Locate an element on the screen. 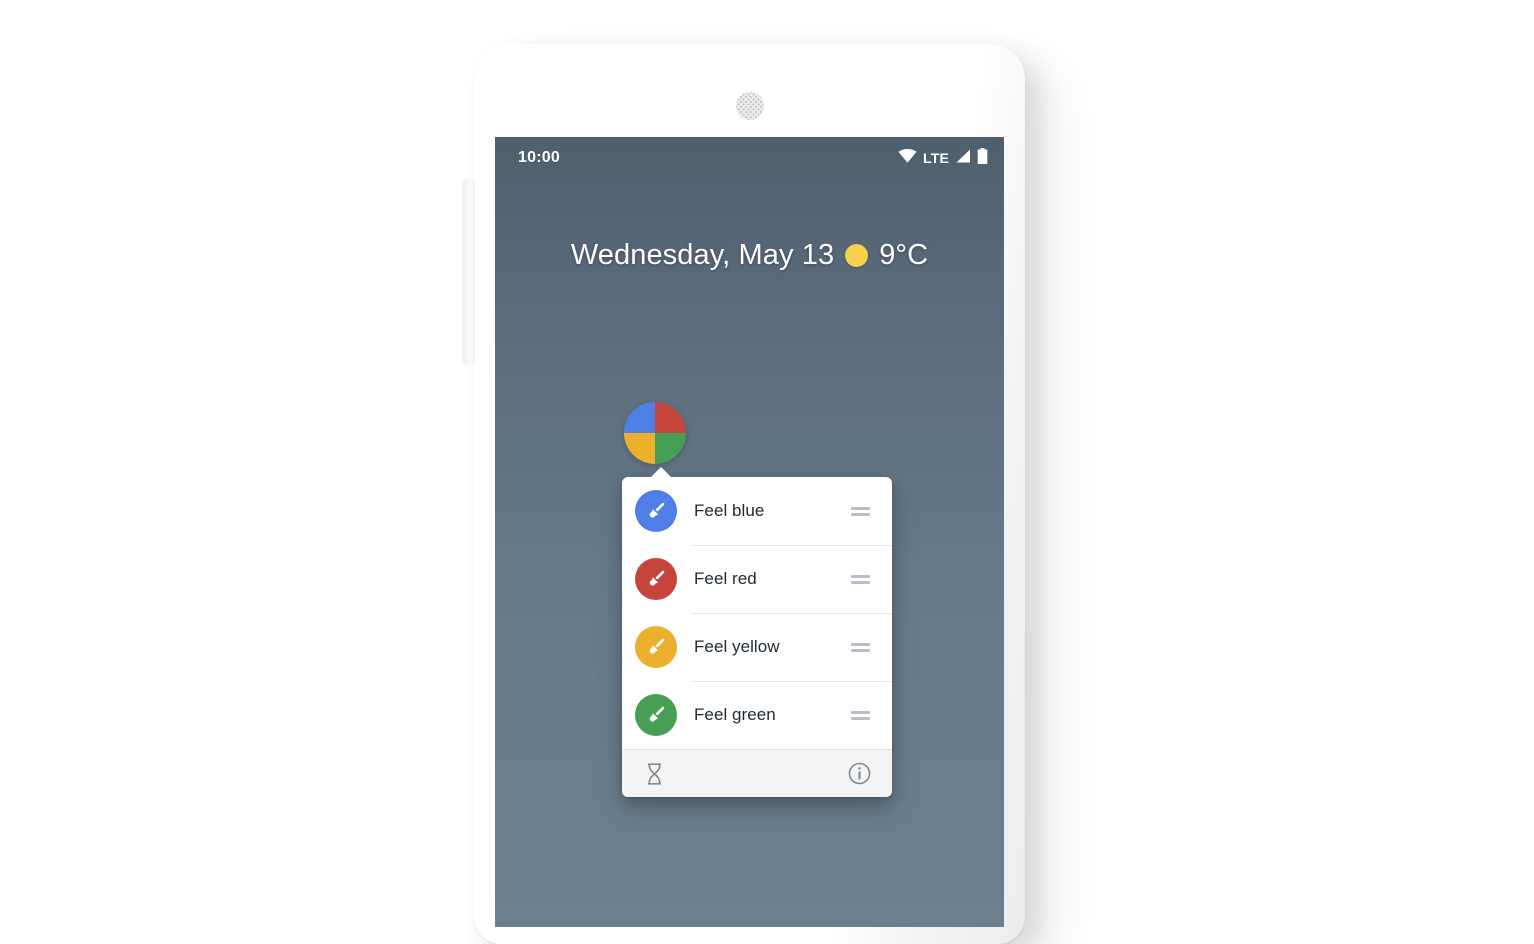  list-item: Feel red is located at coordinates (757, 579).